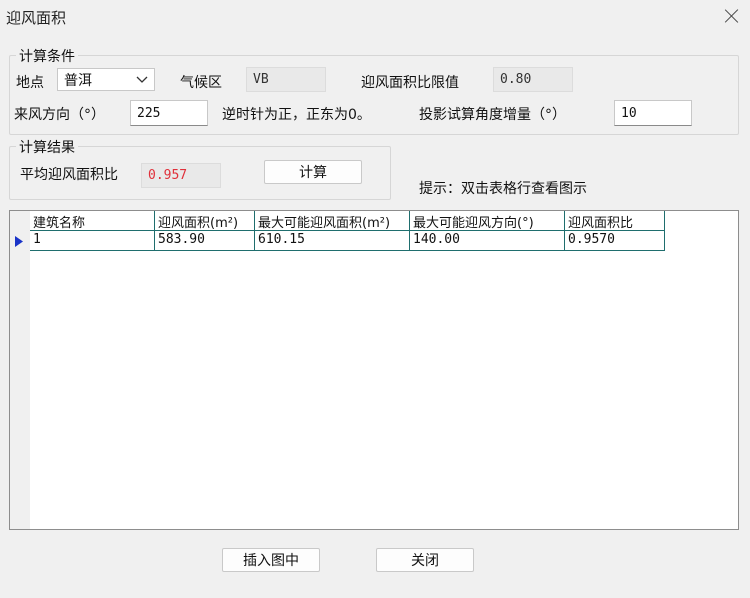 The height and width of the screenshot is (598, 750). Describe the element at coordinates (487, 241) in the screenshot. I see `cell-max-wind-direction: 140.00` at that location.